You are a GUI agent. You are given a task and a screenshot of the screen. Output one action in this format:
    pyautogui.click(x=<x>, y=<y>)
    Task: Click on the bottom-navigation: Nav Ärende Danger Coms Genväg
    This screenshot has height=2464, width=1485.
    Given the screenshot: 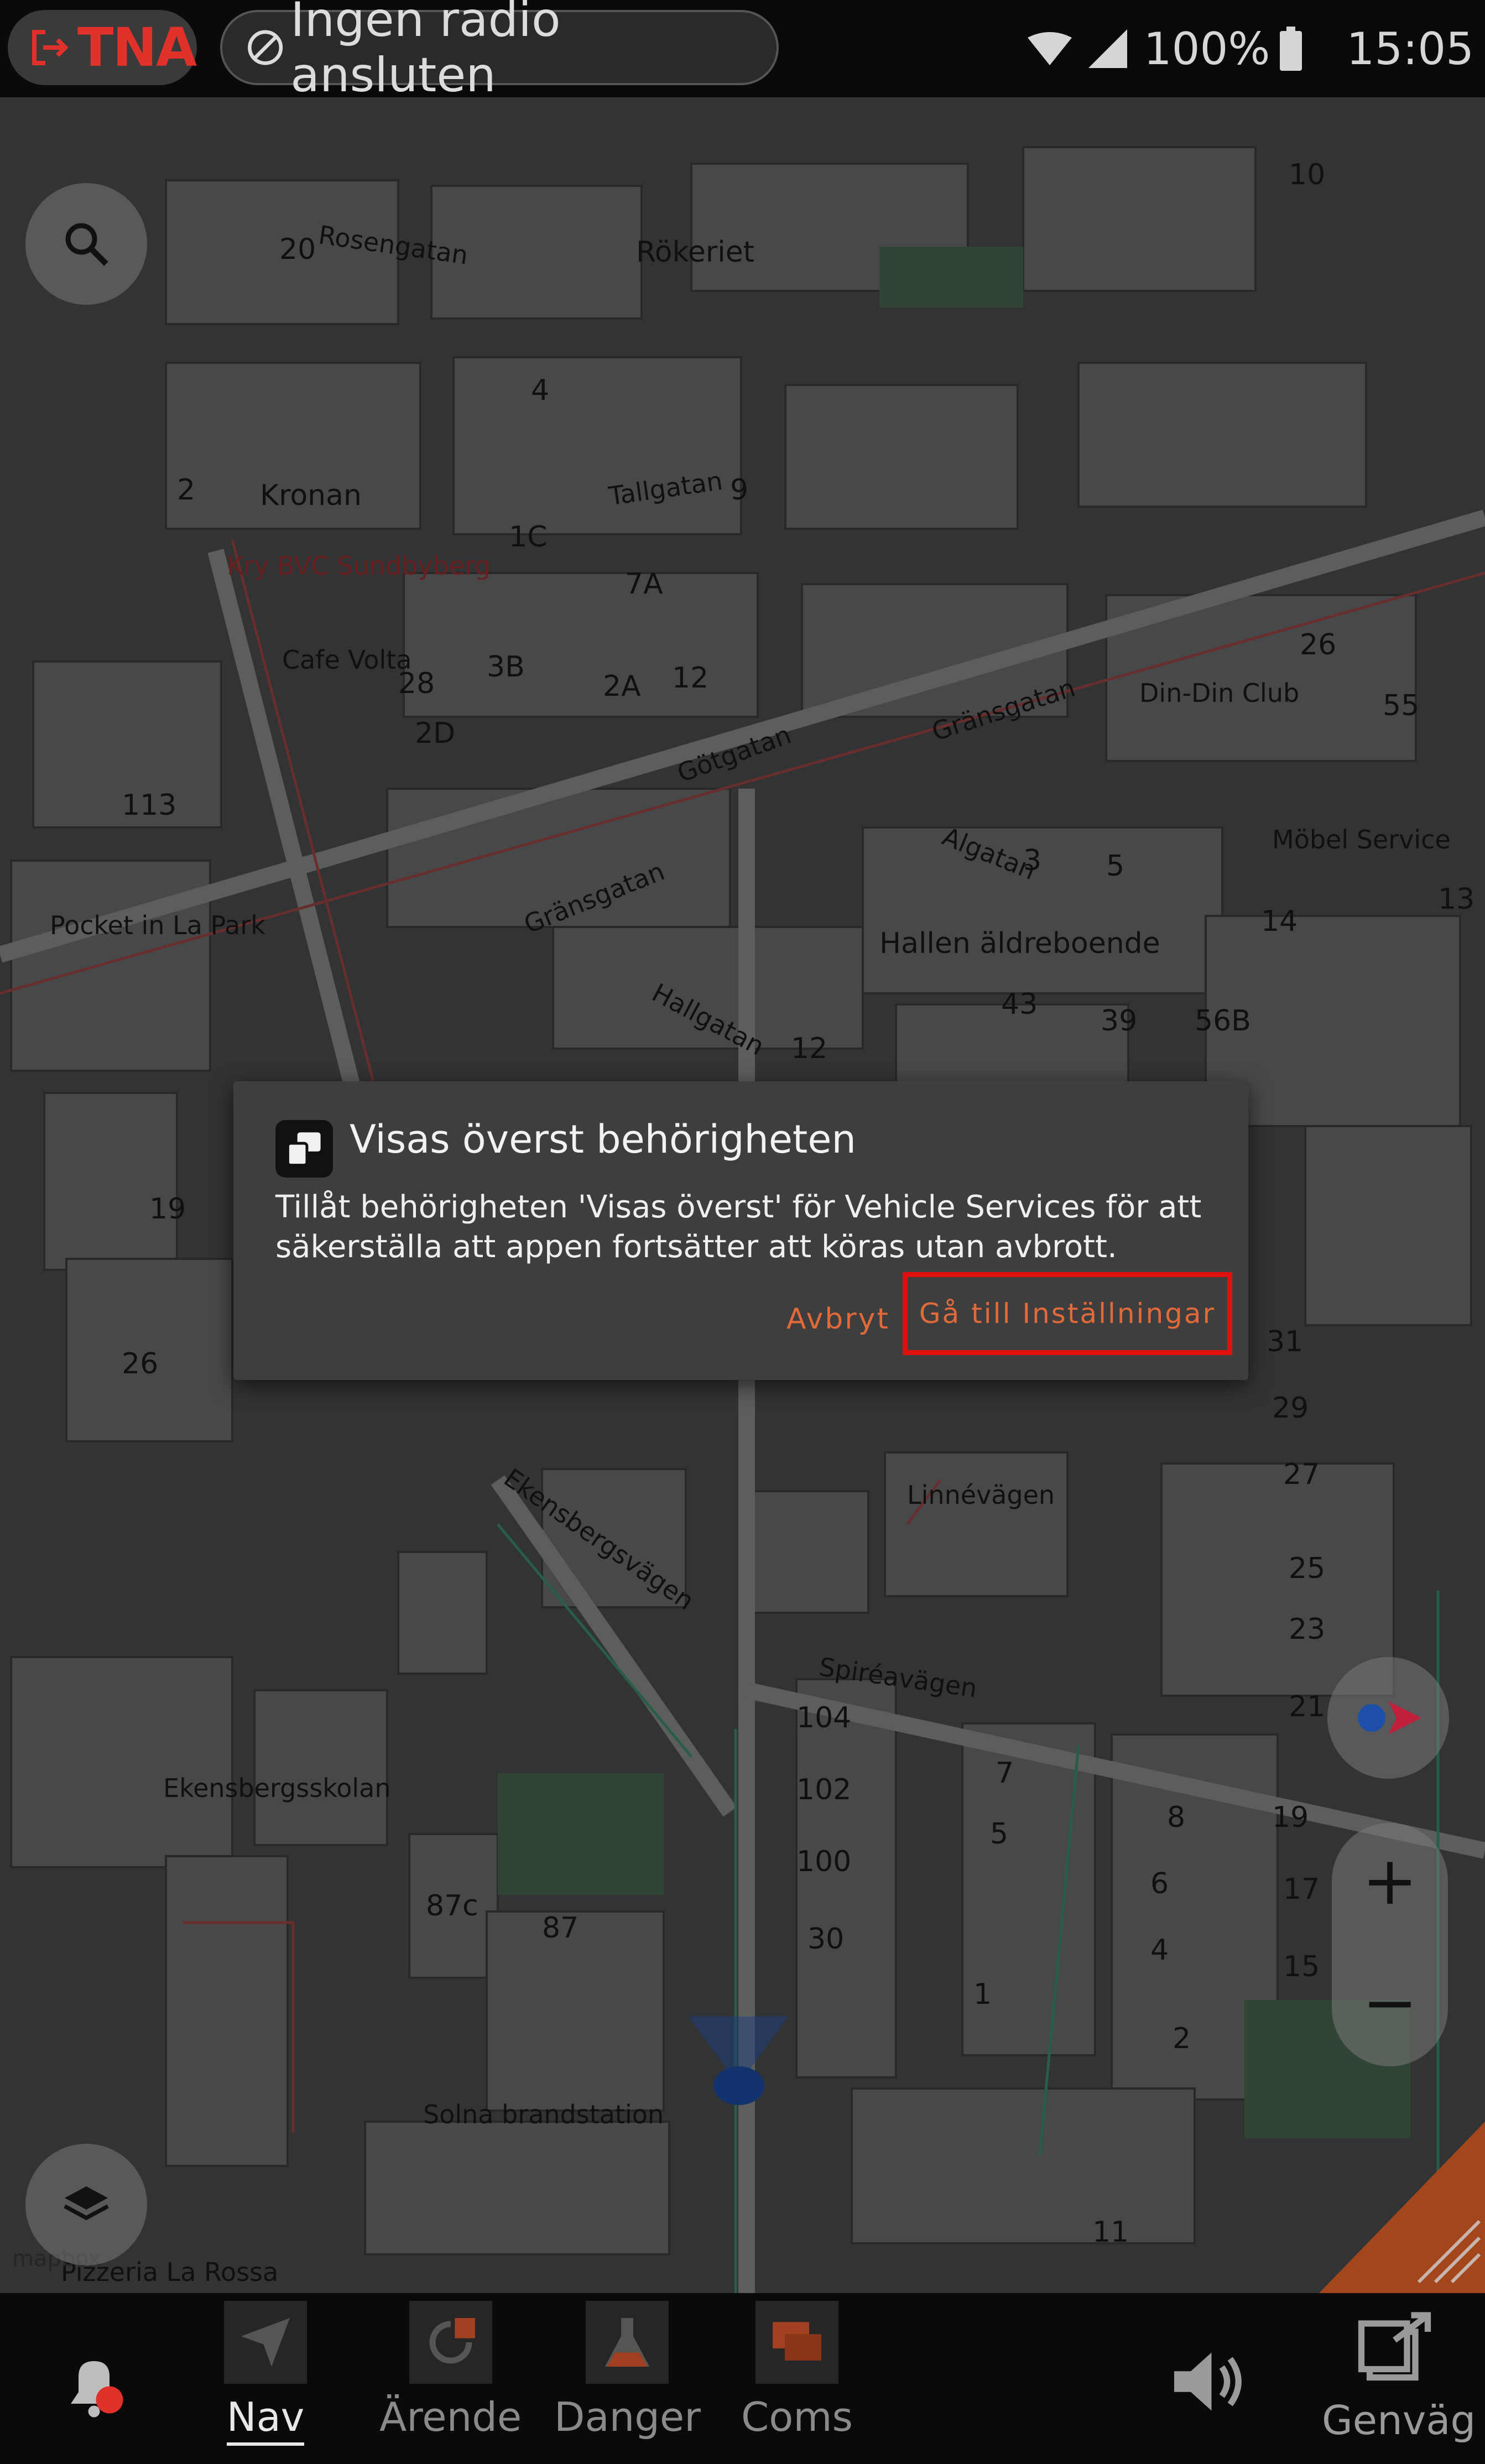 What is the action you would take?
    pyautogui.click(x=742, y=2378)
    